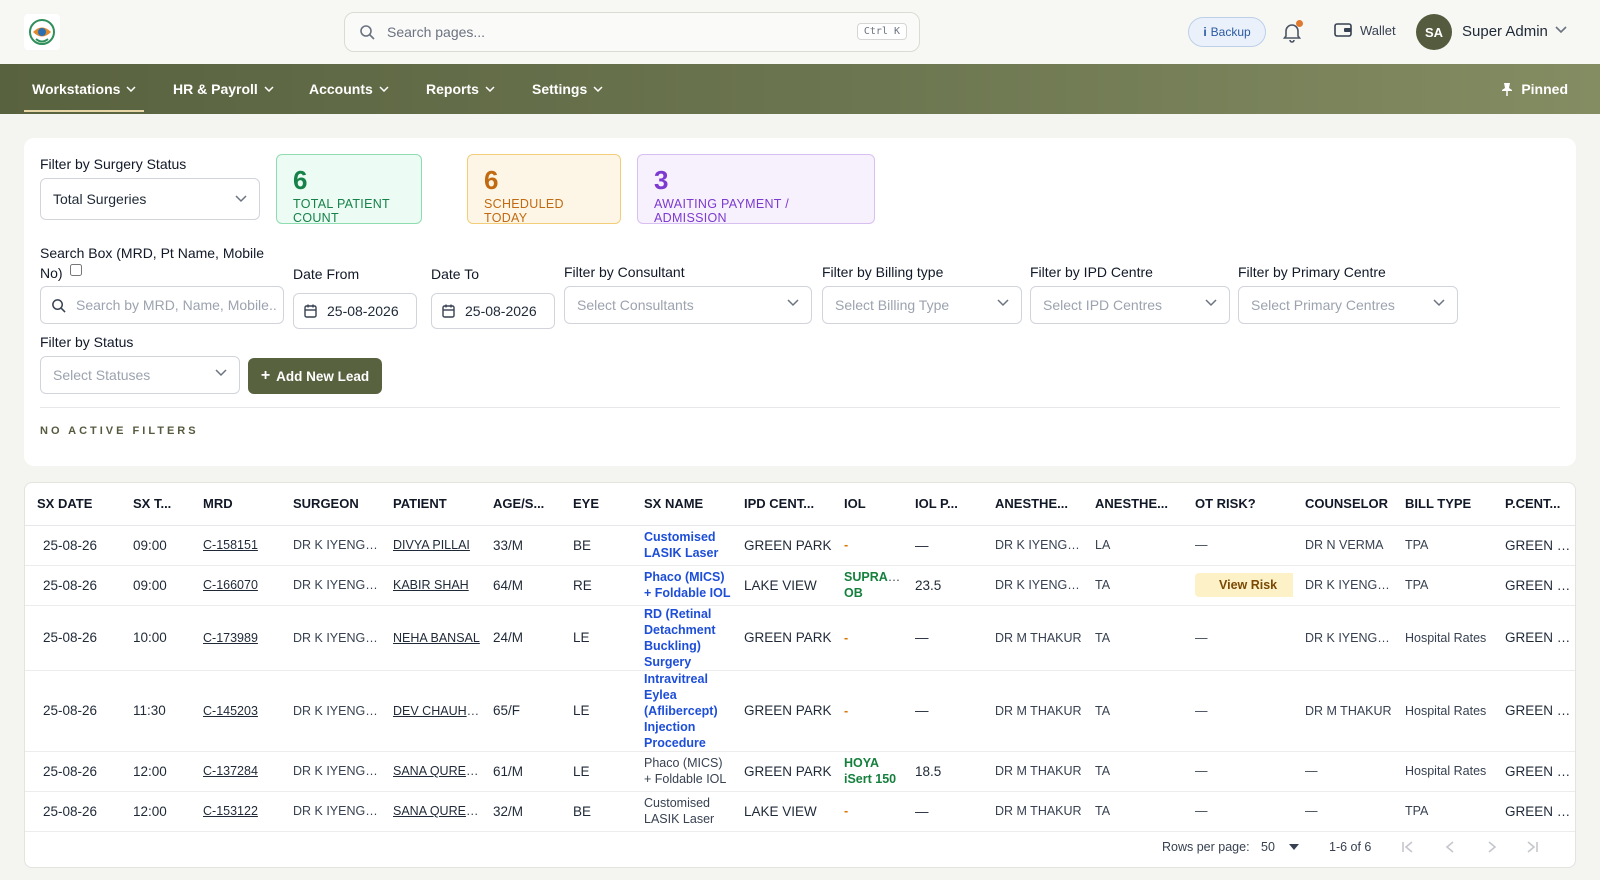 The height and width of the screenshot is (880, 1600). Describe the element at coordinates (230, 545) in the screenshot. I see `mrd-link: C-158151` at that location.